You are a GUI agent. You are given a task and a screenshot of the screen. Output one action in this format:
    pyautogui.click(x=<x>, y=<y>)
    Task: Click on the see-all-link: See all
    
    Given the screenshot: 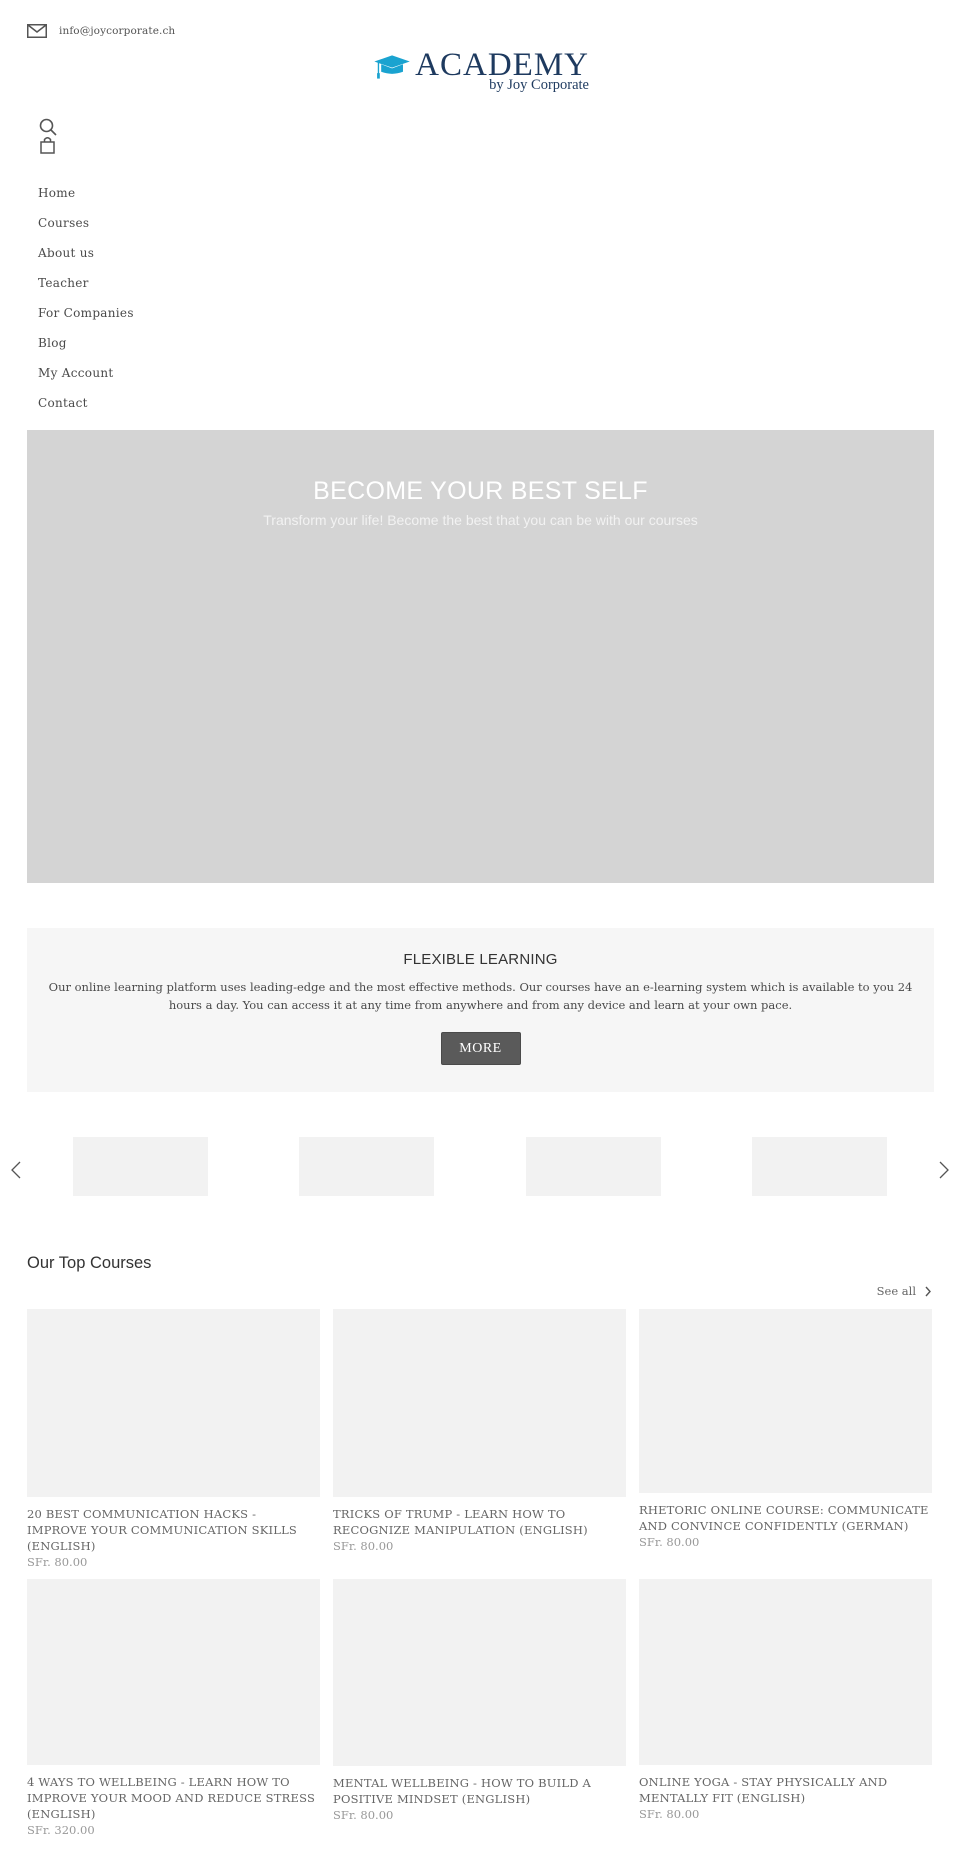 What is the action you would take?
    pyautogui.click(x=904, y=1291)
    